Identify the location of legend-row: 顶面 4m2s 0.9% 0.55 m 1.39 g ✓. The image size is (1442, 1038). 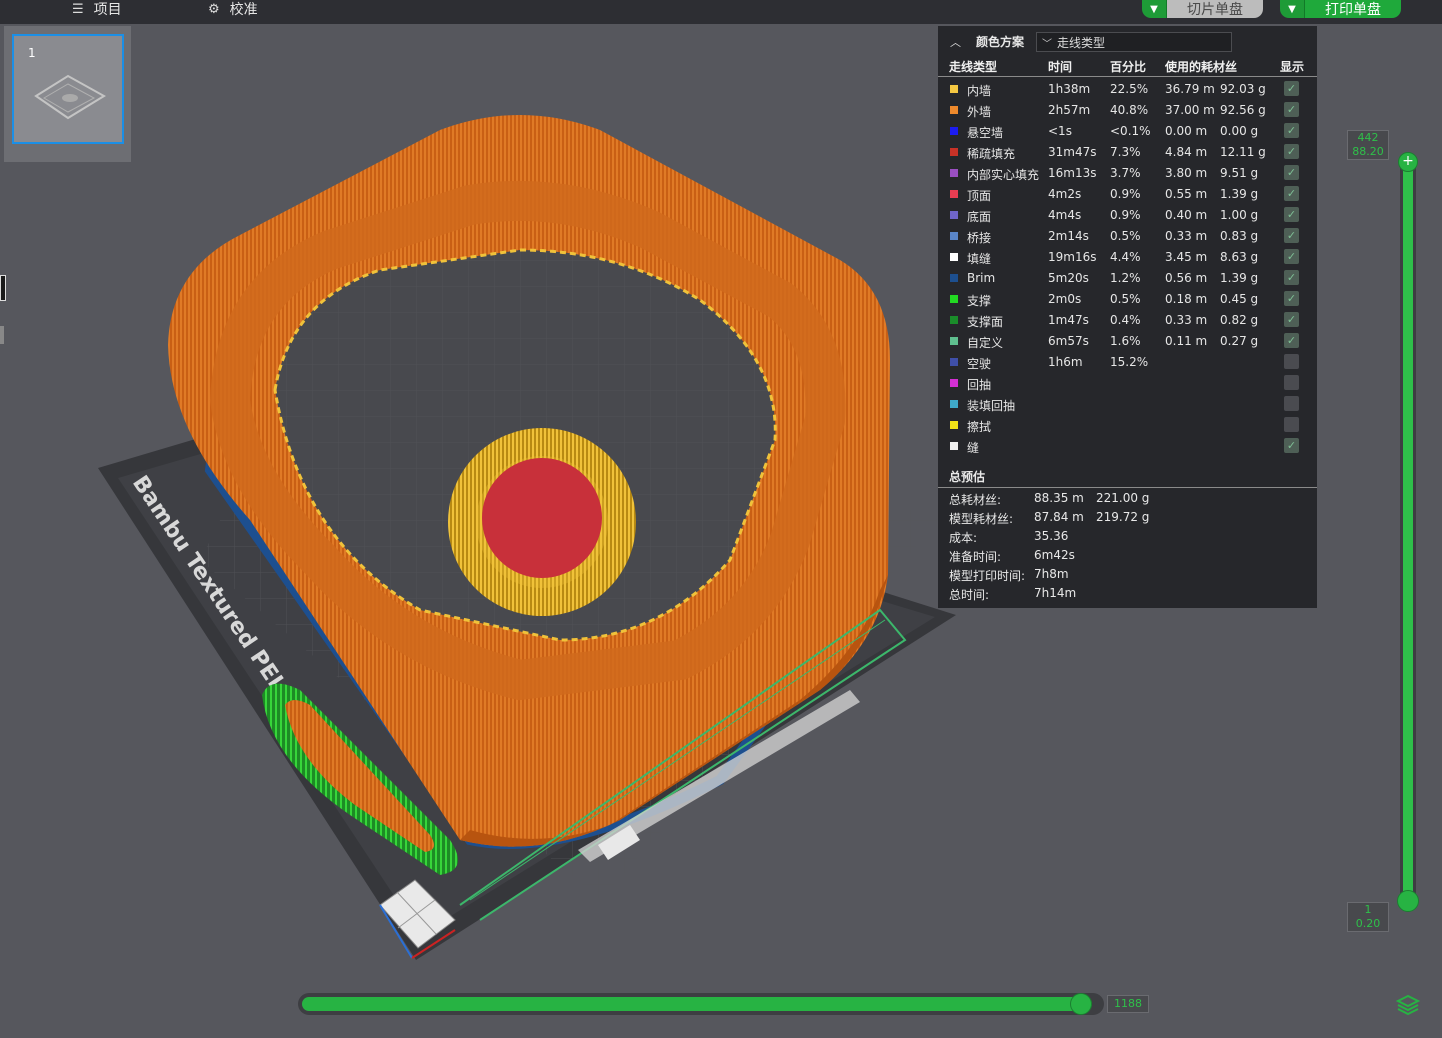
(1127, 194).